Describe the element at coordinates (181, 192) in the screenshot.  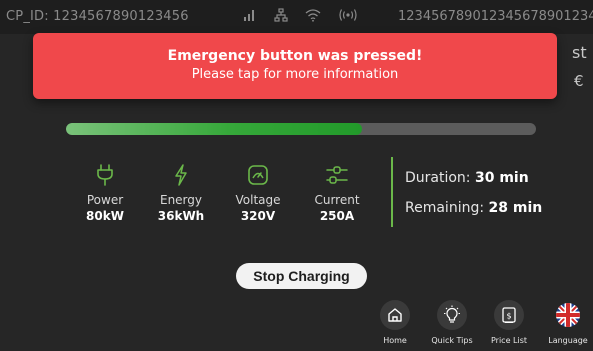
I see `metric-energy: Energy 36kWh` at that location.